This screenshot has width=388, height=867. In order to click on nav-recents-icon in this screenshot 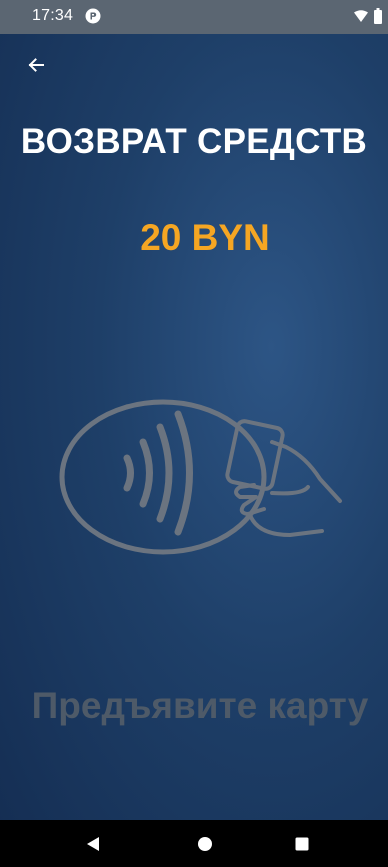, I will do `click(302, 843)`.